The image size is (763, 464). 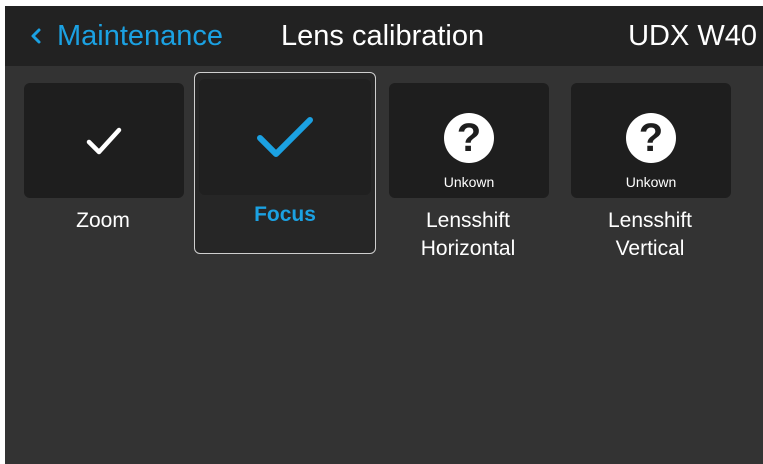 What do you see at coordinates (650, 234) in the screenshot?
I see `tile-label-lensshift-vertical: Lensshift Vertical` at bounding box center [650, 234].